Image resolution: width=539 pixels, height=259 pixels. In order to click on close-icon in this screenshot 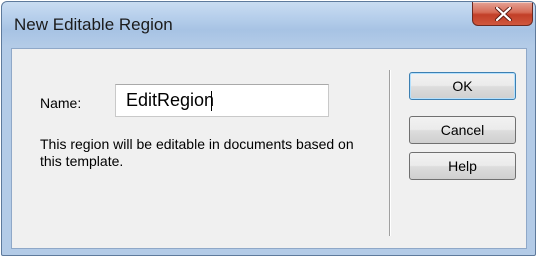, I will do `click(503, 14)`.